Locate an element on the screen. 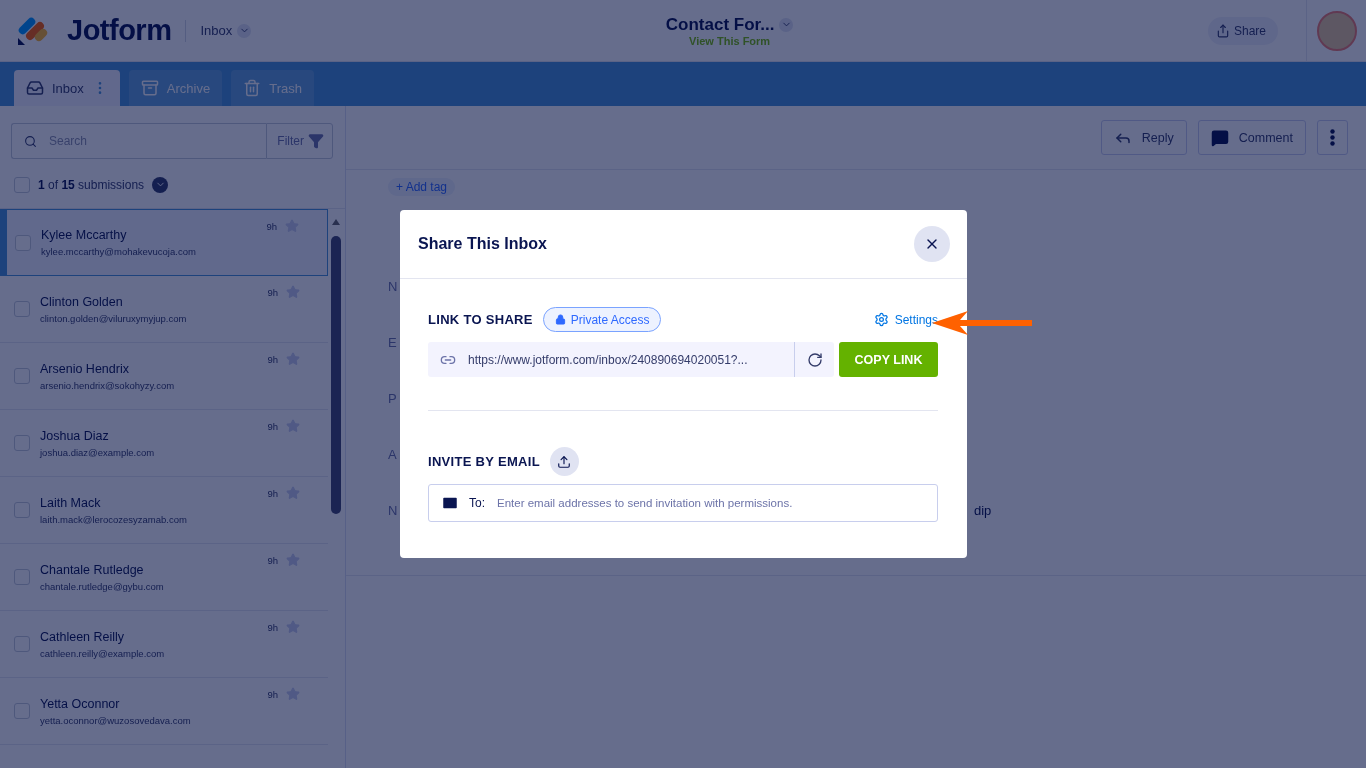 The height and width of the screenshot is (768, 1366). refresh-icon is located at coordinates (814, 359).